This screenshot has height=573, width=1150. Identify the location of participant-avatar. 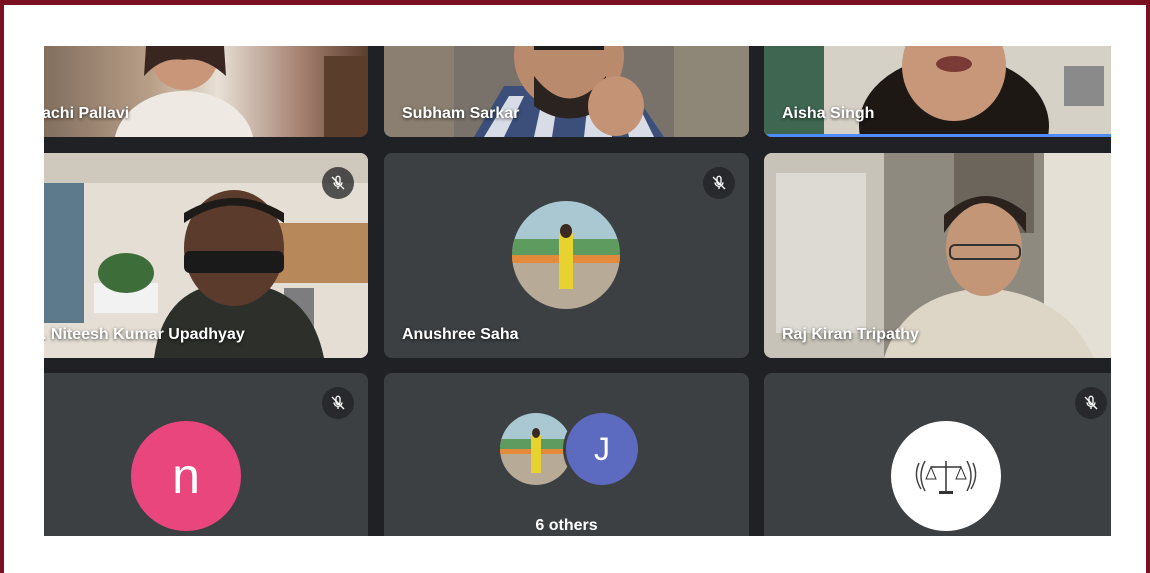
(566, 255).